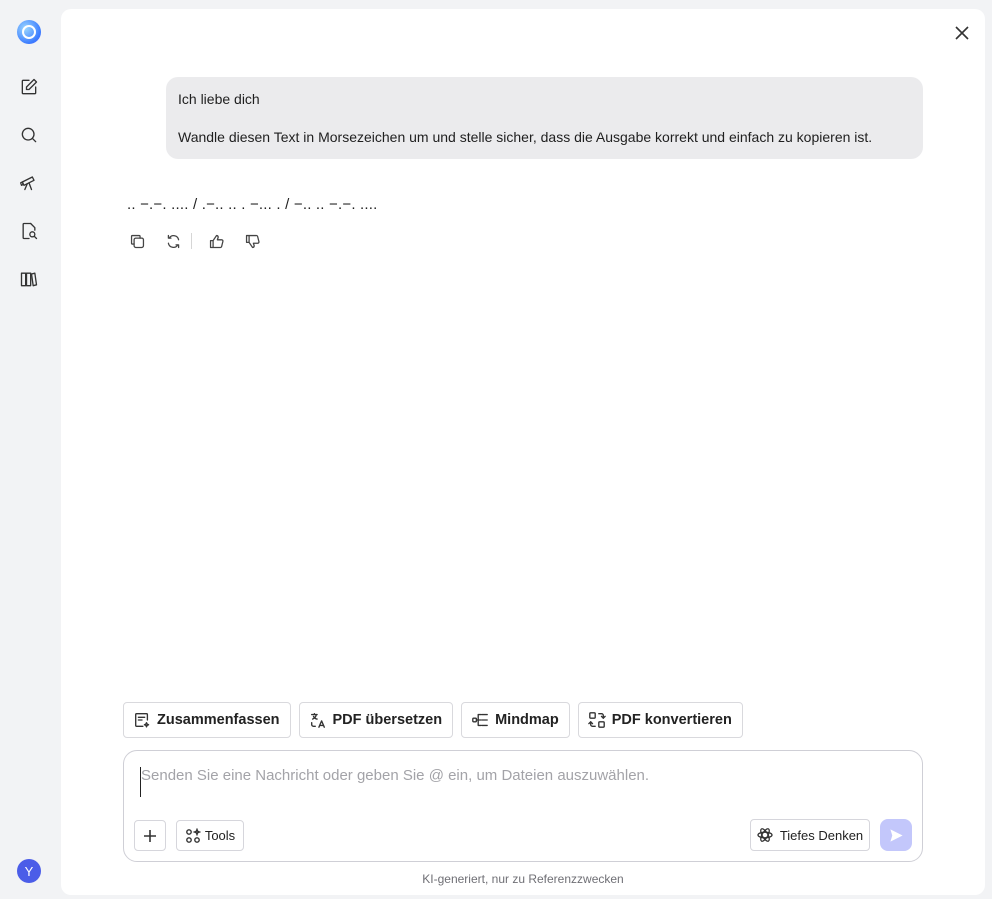  I want to click on doc-search-button, so click(29, 231).